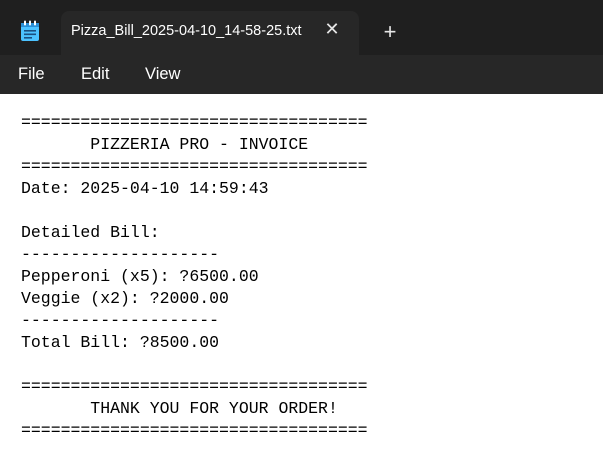 The width and height of the screenshot is (603, 472). Describe the element at coordinates (179, 408) in the screenshot. I see `doc-line: THANK YOU FOR YOUR ORDER!` at that location.